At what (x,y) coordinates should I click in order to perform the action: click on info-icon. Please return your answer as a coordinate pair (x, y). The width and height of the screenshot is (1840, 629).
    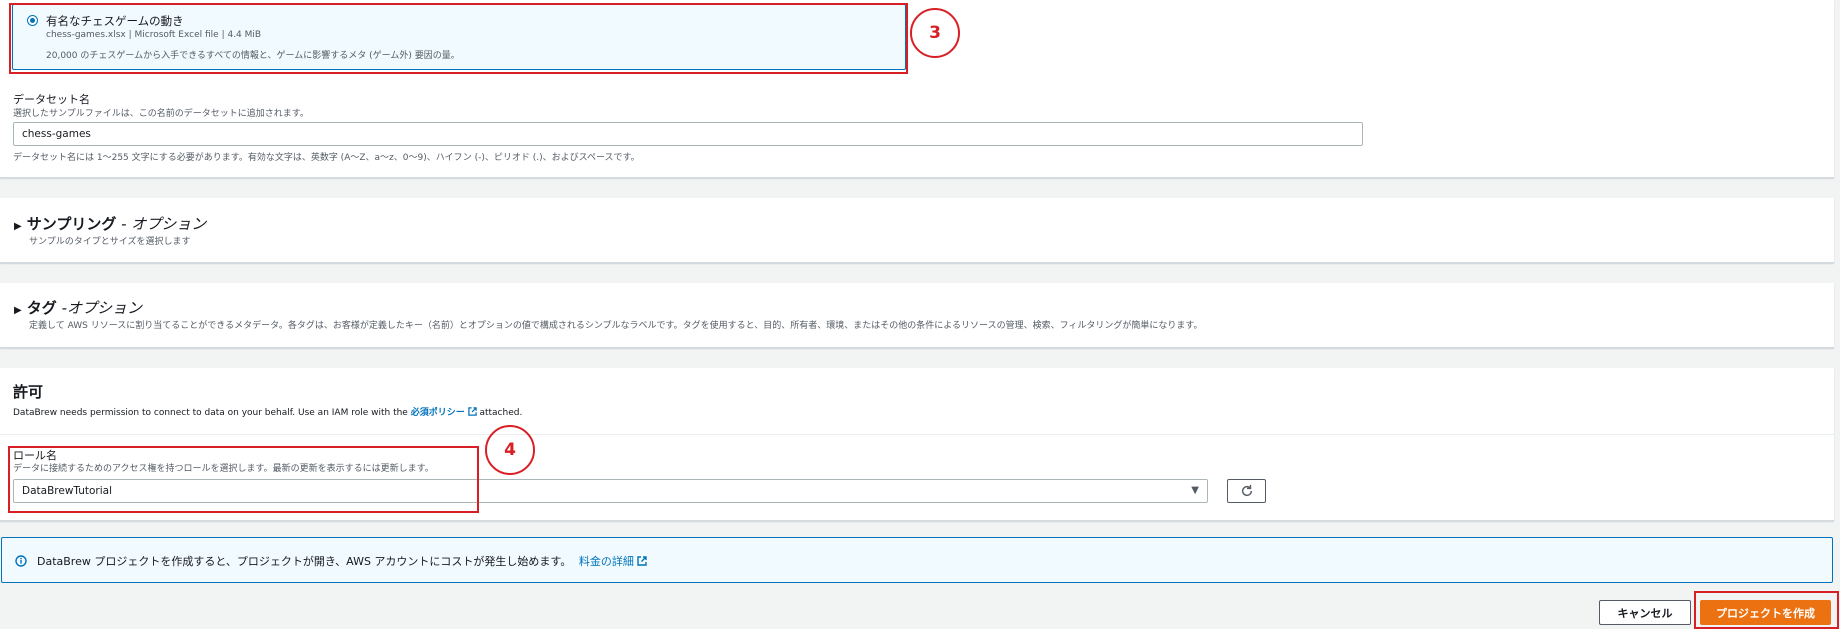
    Looking at the image, I should click on (21, 561).